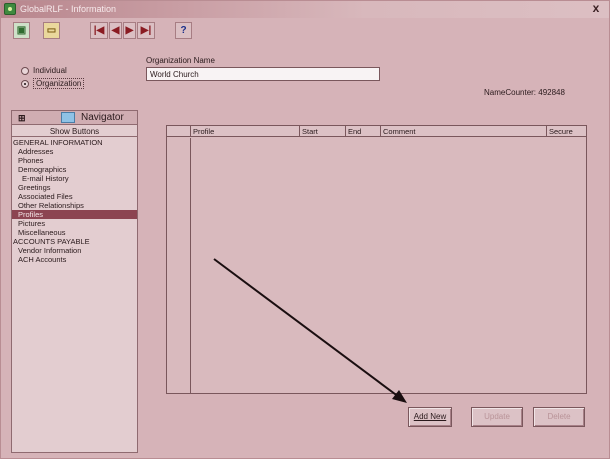  What do you see at coordinates (22, 118) in the screenshot?
I see `pin-icon: ⊞` at bounding box center [22, 118].